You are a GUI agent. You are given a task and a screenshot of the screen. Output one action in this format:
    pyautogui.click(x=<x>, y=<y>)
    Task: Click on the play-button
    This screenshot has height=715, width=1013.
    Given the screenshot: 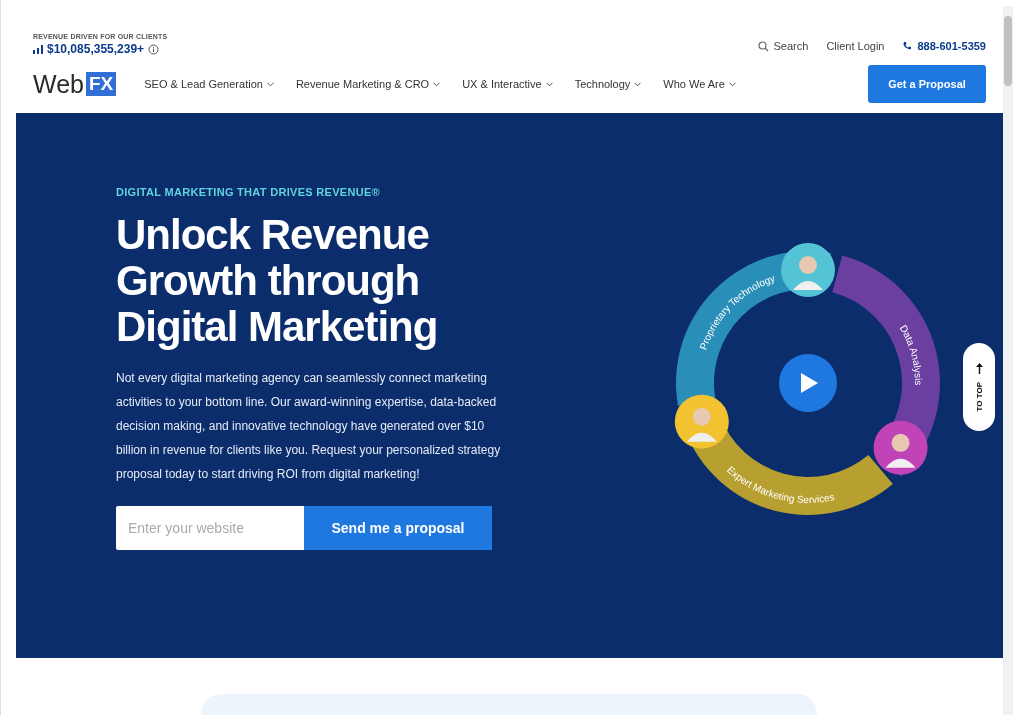 What is the action you would take?
    pyautogui.click(x=808, y=383)
    